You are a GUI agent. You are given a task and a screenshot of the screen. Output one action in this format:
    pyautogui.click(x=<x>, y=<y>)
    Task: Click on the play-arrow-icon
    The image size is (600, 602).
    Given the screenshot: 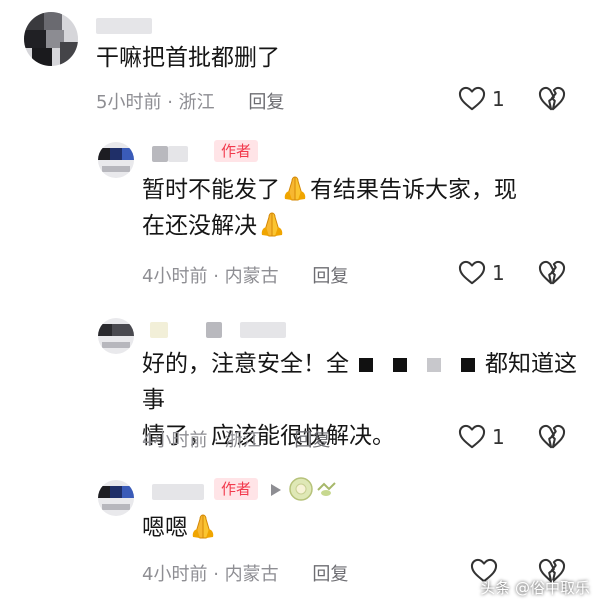 What is the action you would take?
    pyautogui.click(x=276, y=490)
    